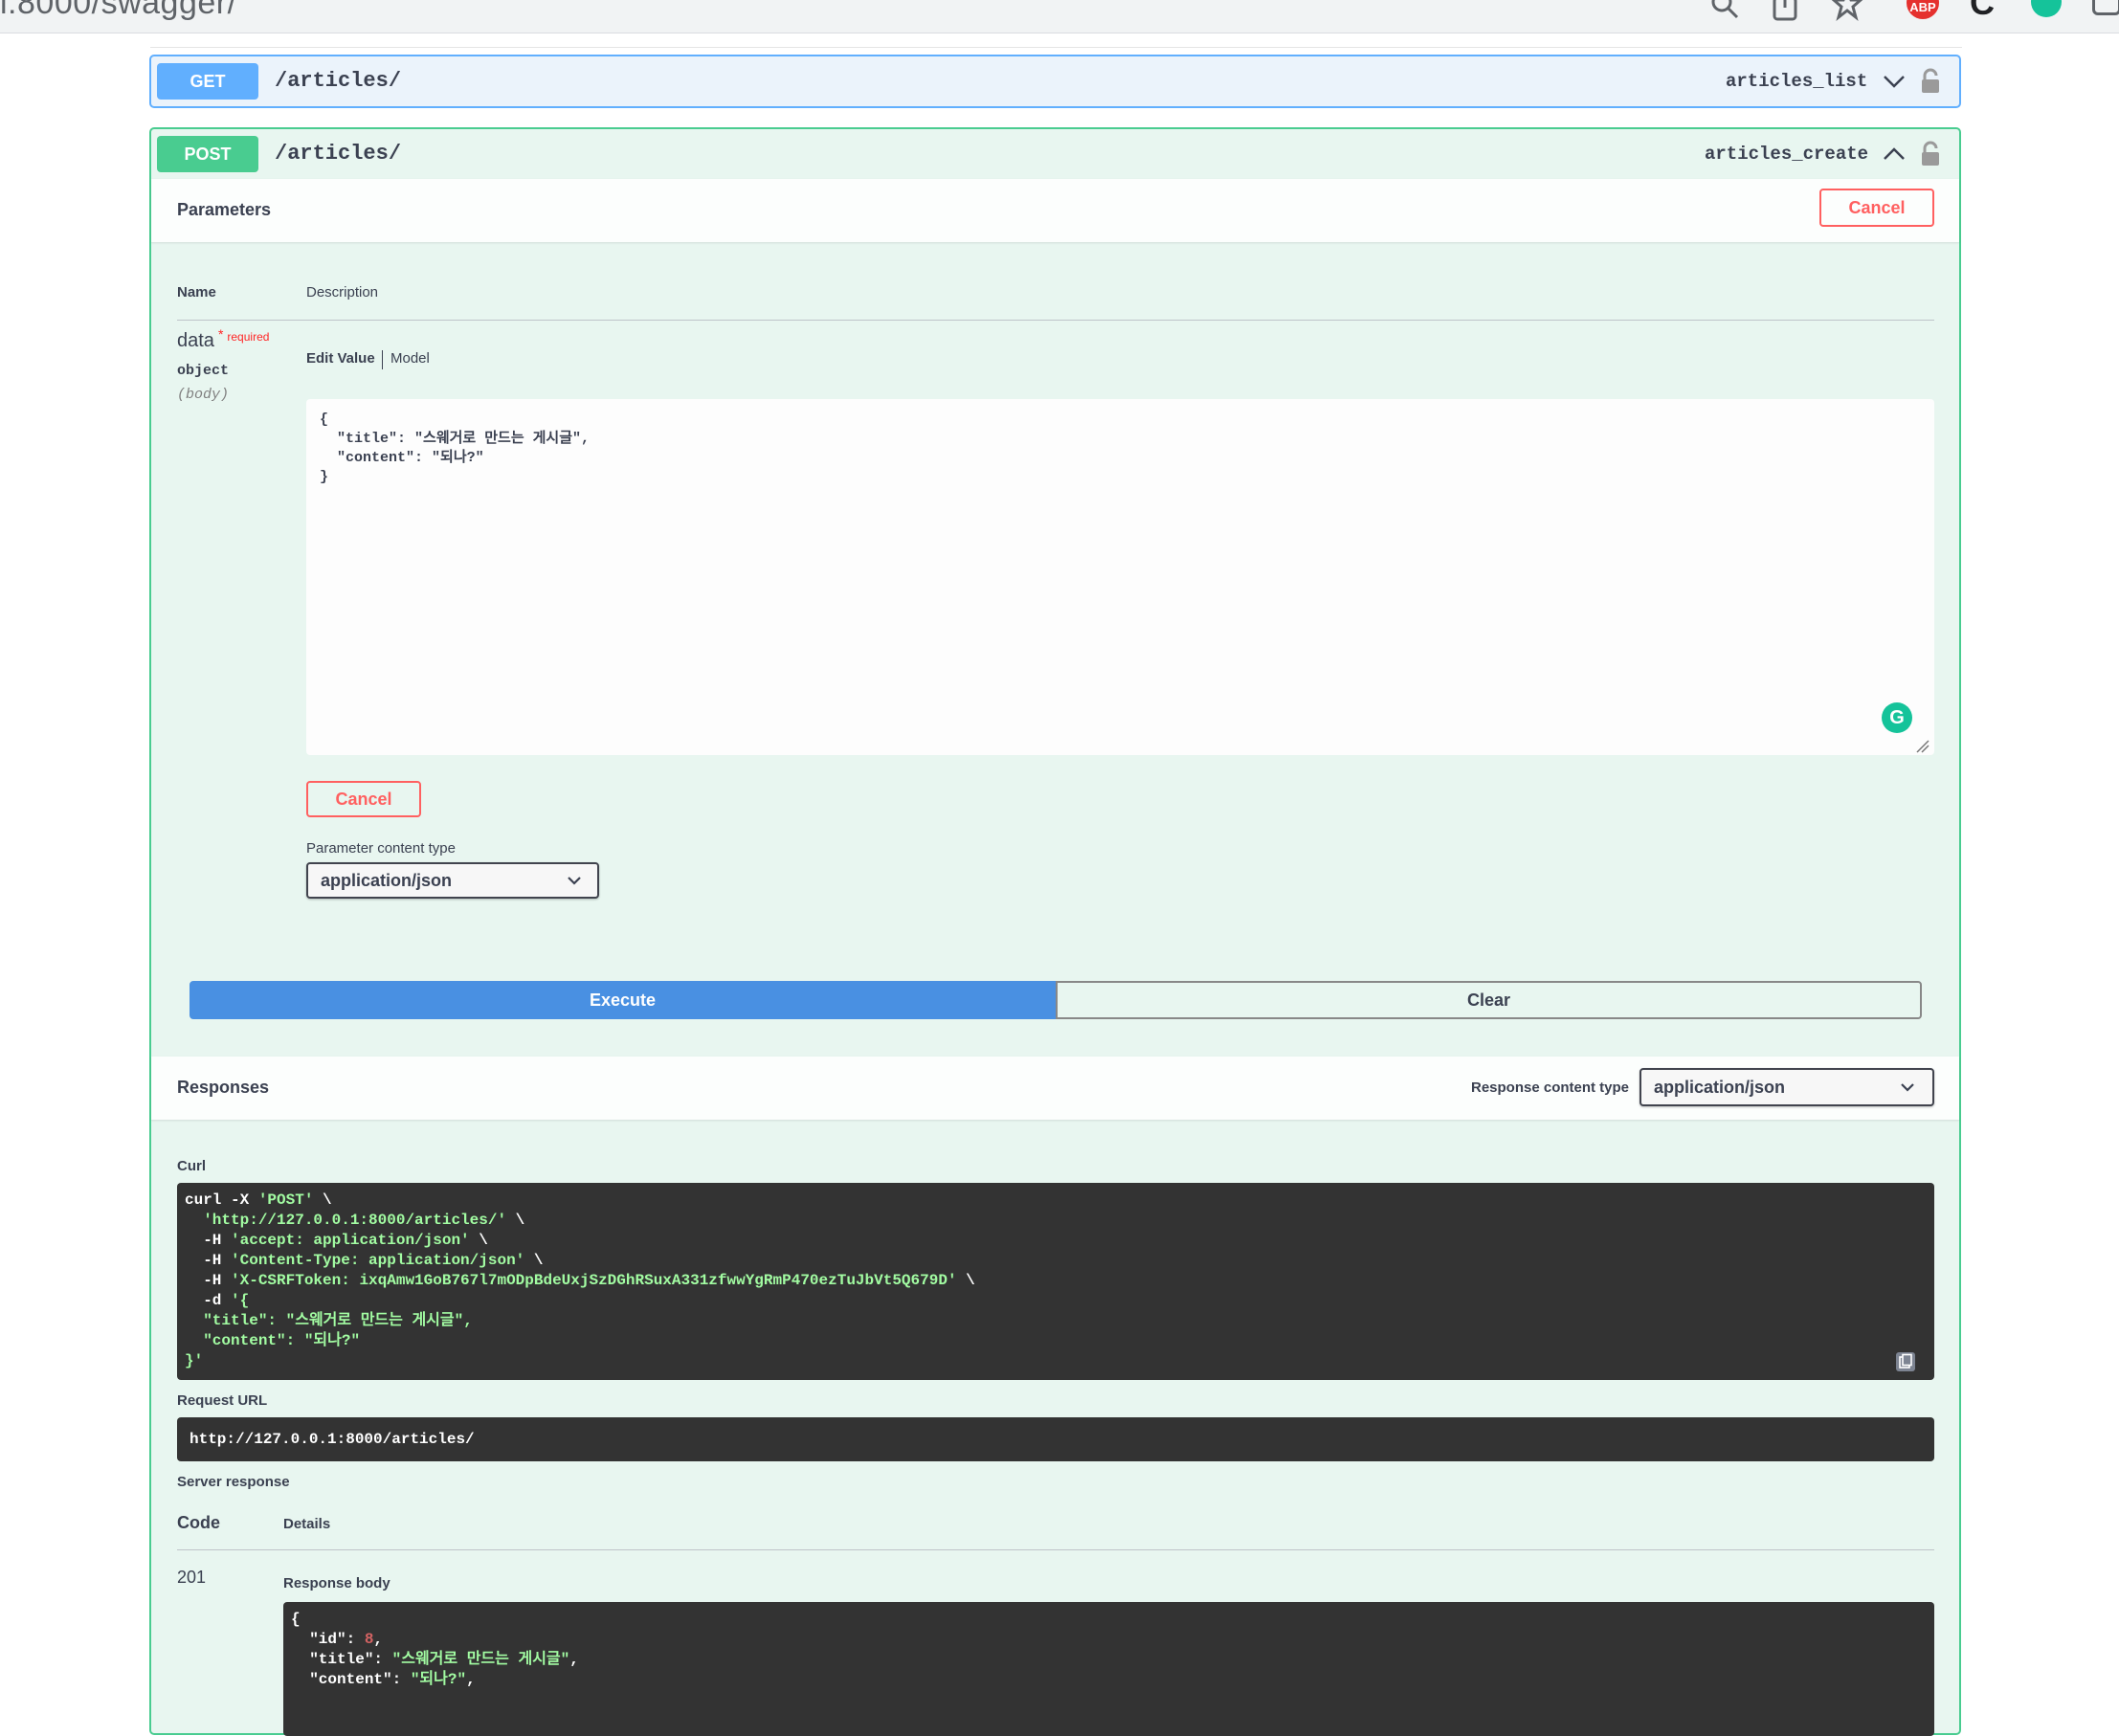 The width and height of the screenshot is (2119, 1736). What do you see at coordinates (1787, 154) in the screenshot?
I see `operation-id: articles_create` at bounding box center [1787, 154].